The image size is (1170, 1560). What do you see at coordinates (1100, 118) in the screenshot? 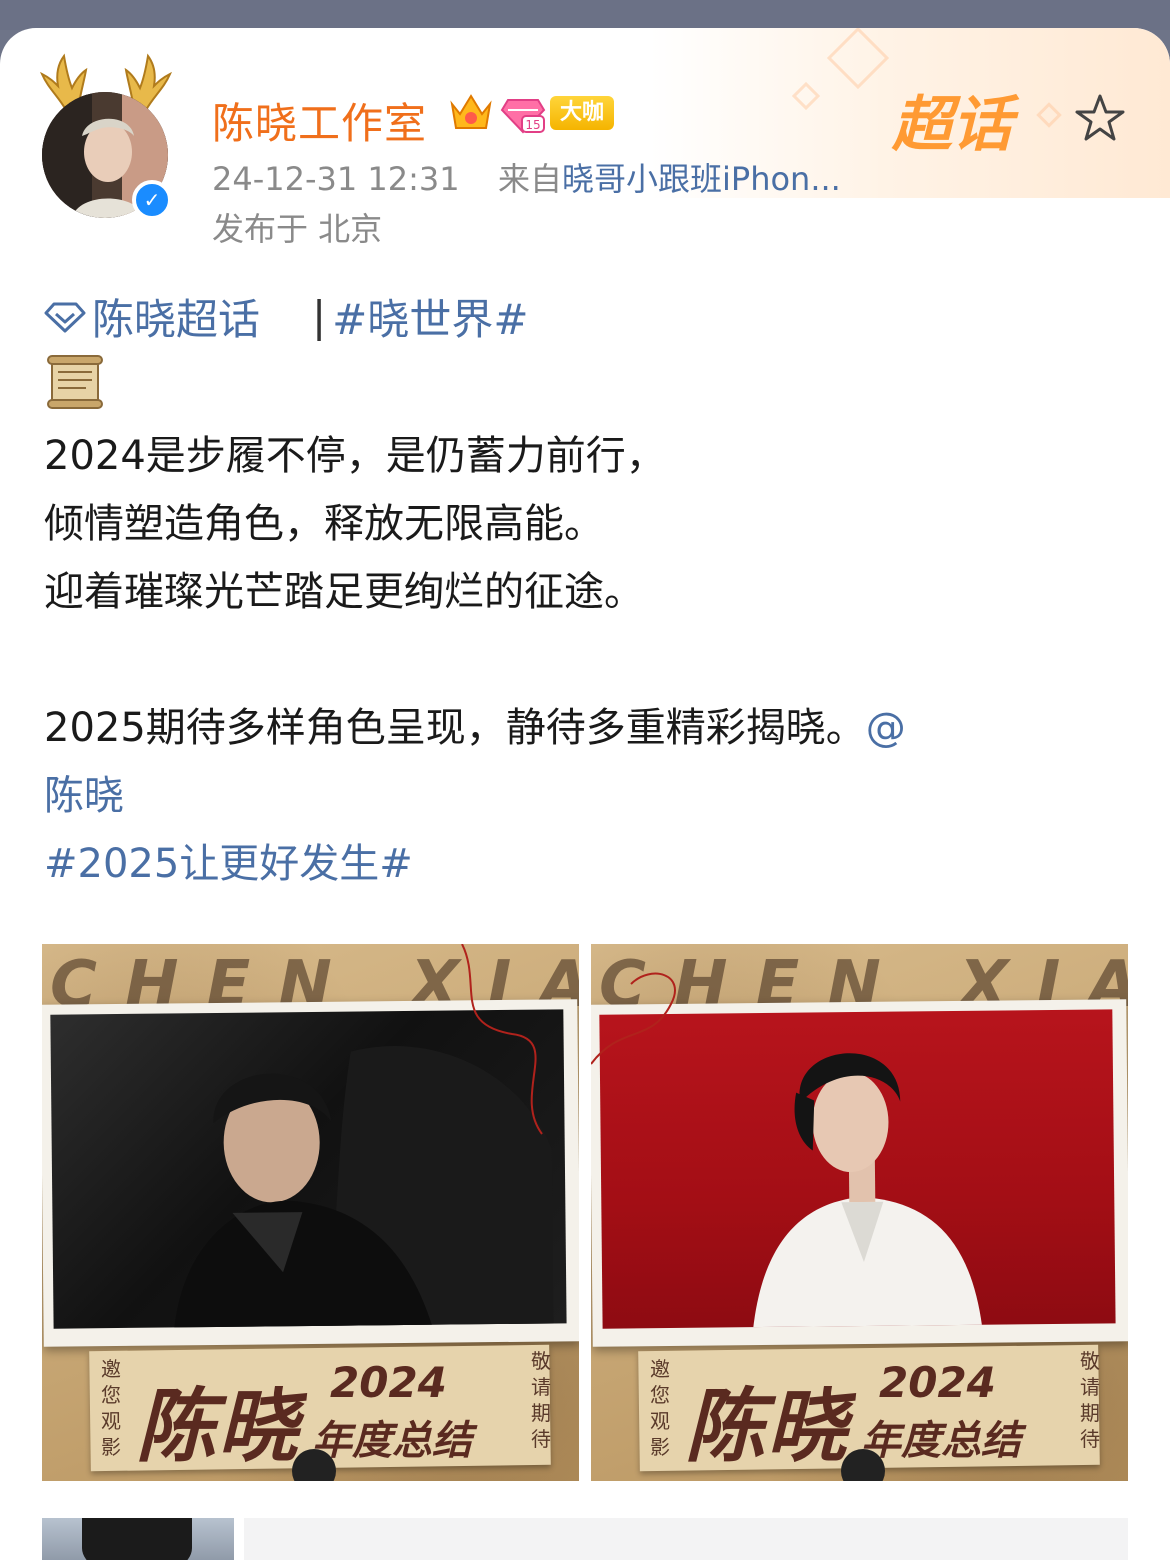
I see `star-icon` at bounding box center [1100, 118].